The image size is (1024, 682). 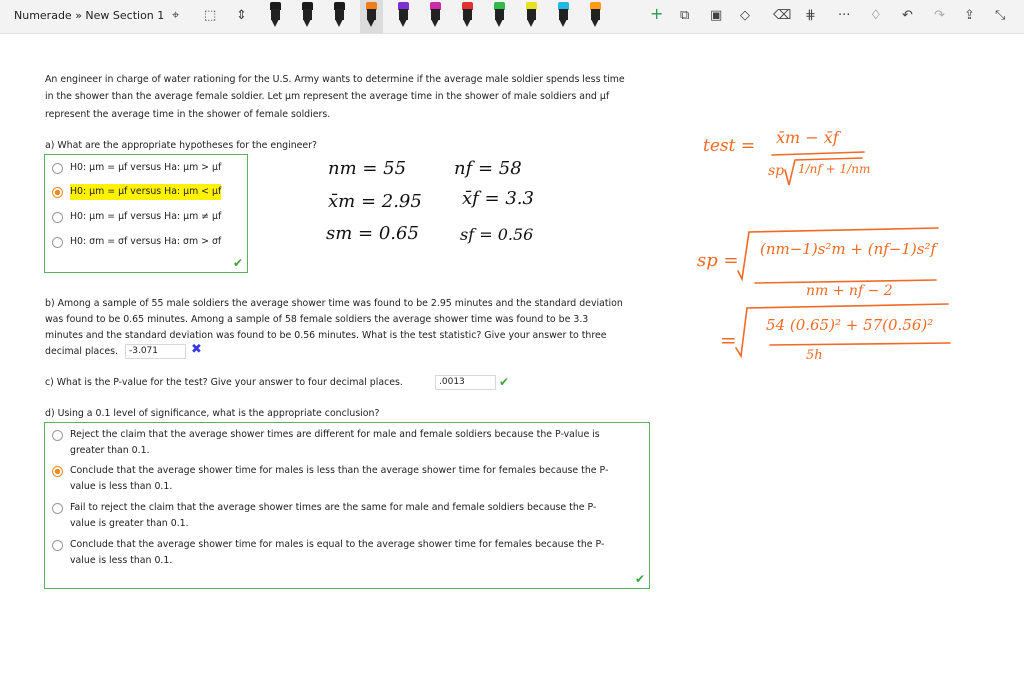 What do you see at coordinates (849, 291) in the screenshot?
I see `ink-sp-denominator: nm + nf − 2` at bounding box center [849, 291].